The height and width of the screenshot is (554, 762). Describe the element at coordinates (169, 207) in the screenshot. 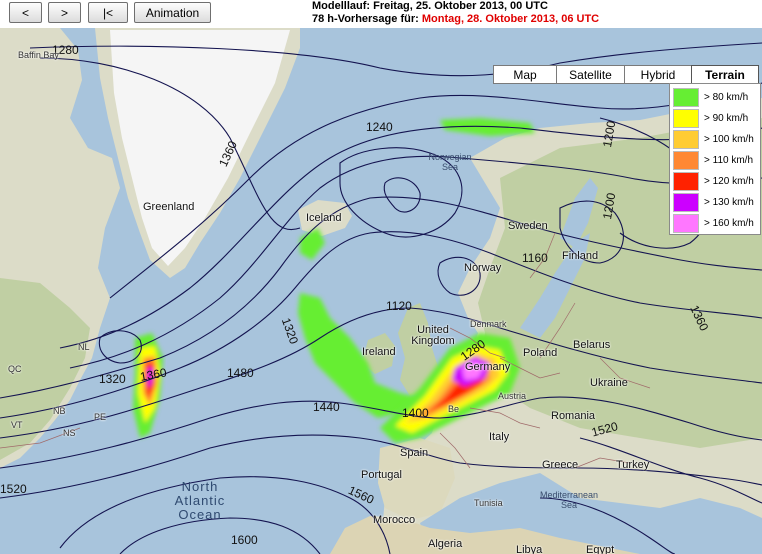

I see `place-greenland: Greenland` at that location.